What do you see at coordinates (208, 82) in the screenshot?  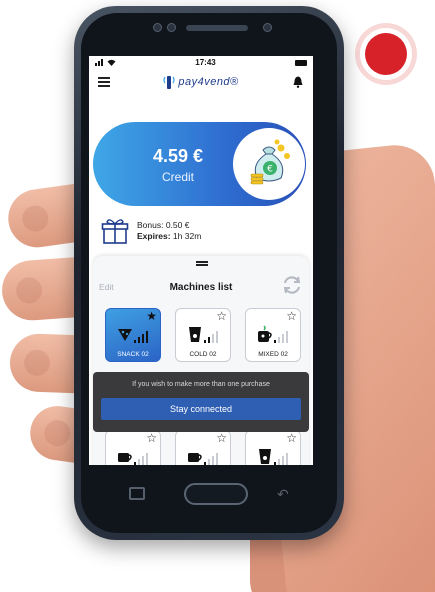 I see `logo-text: pay4vend®` at bounding box center [208, 82].